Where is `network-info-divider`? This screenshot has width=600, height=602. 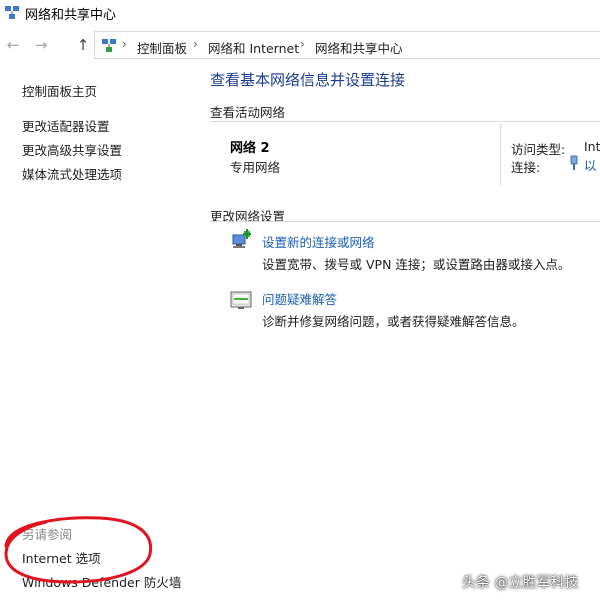
network-info-divider is located at coordinates (500, 155).